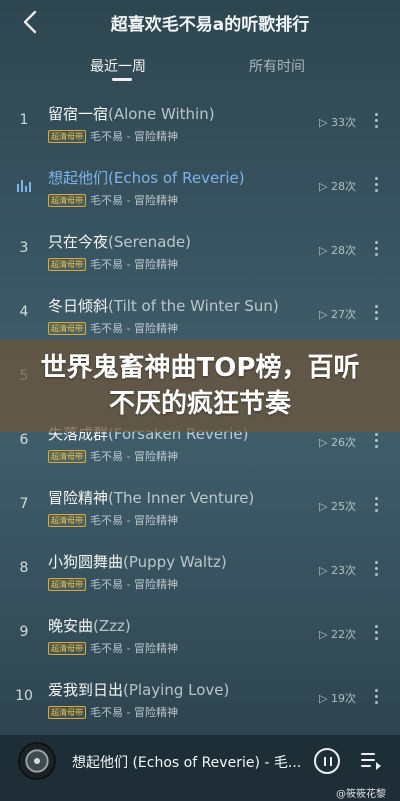 The image size is (400, 801). Describe the element at coordinates (361, 794) in the screenshot. I see `watermark: @筱筱花黎` at that location.